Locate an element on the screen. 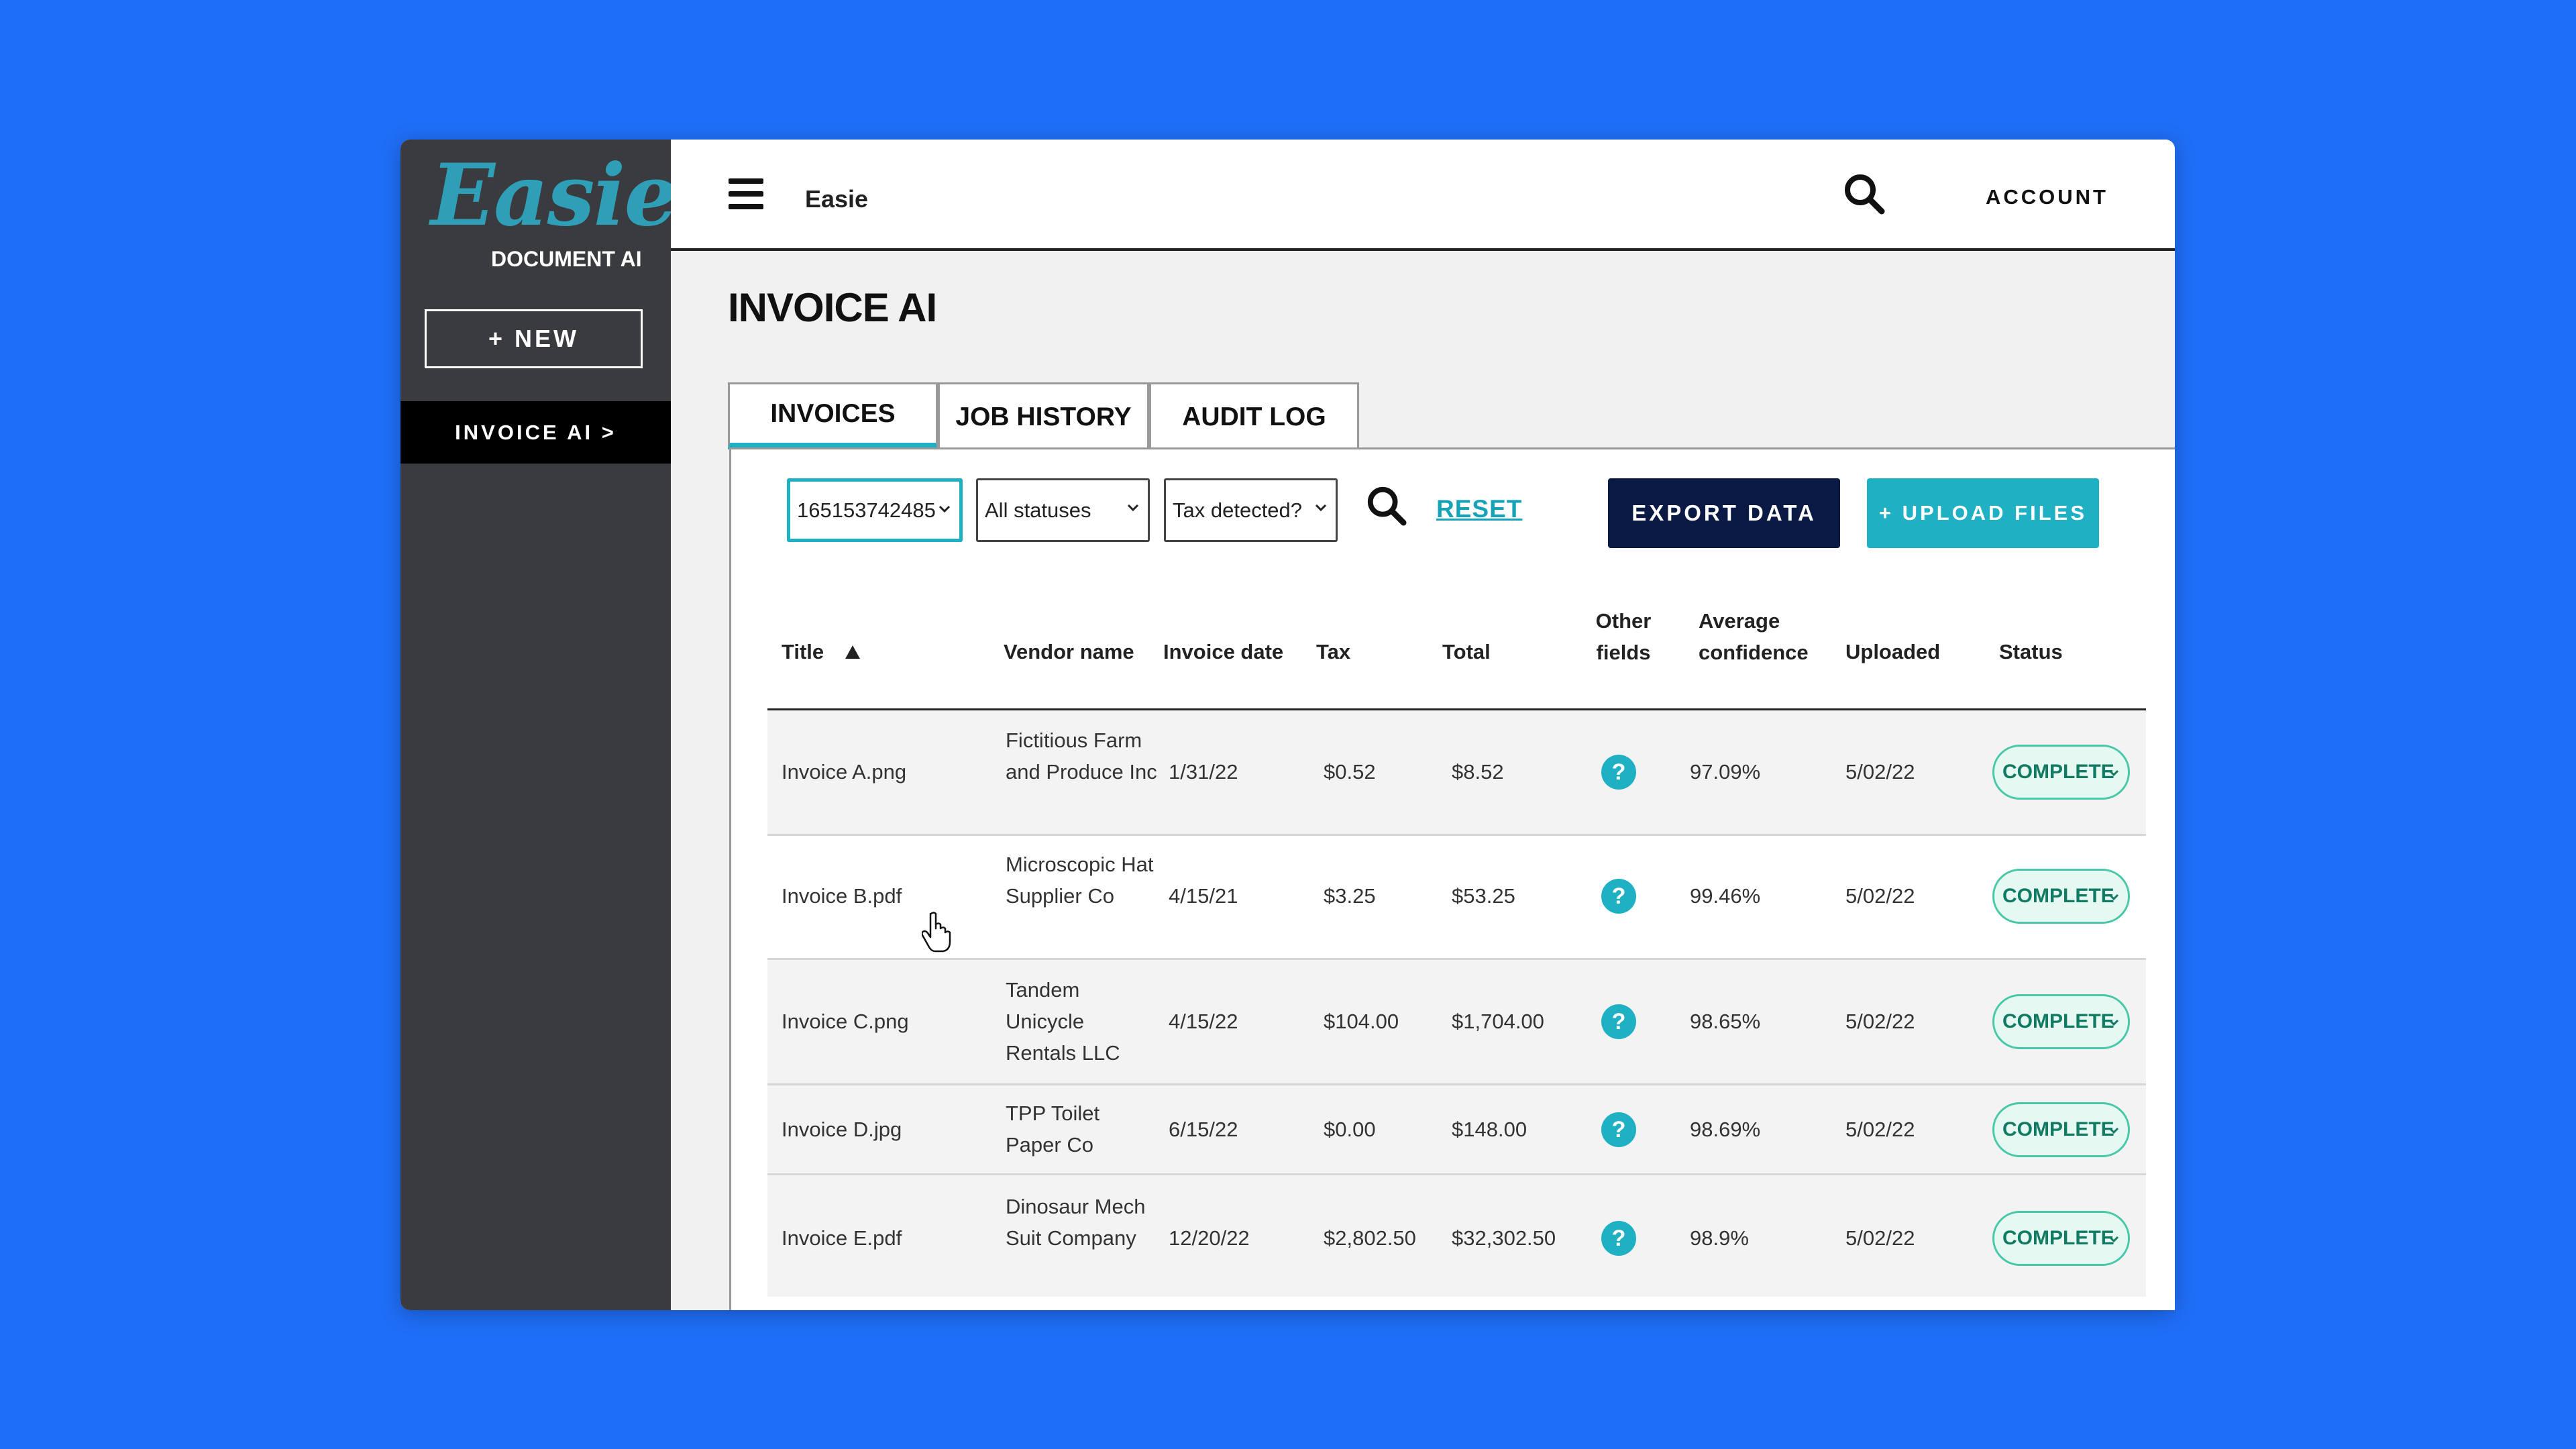 The width and height of the screenshot is (2576, 1449). cell-vendor: Microscopic Hat Supplier Co is located at coordinates (1080, 880).